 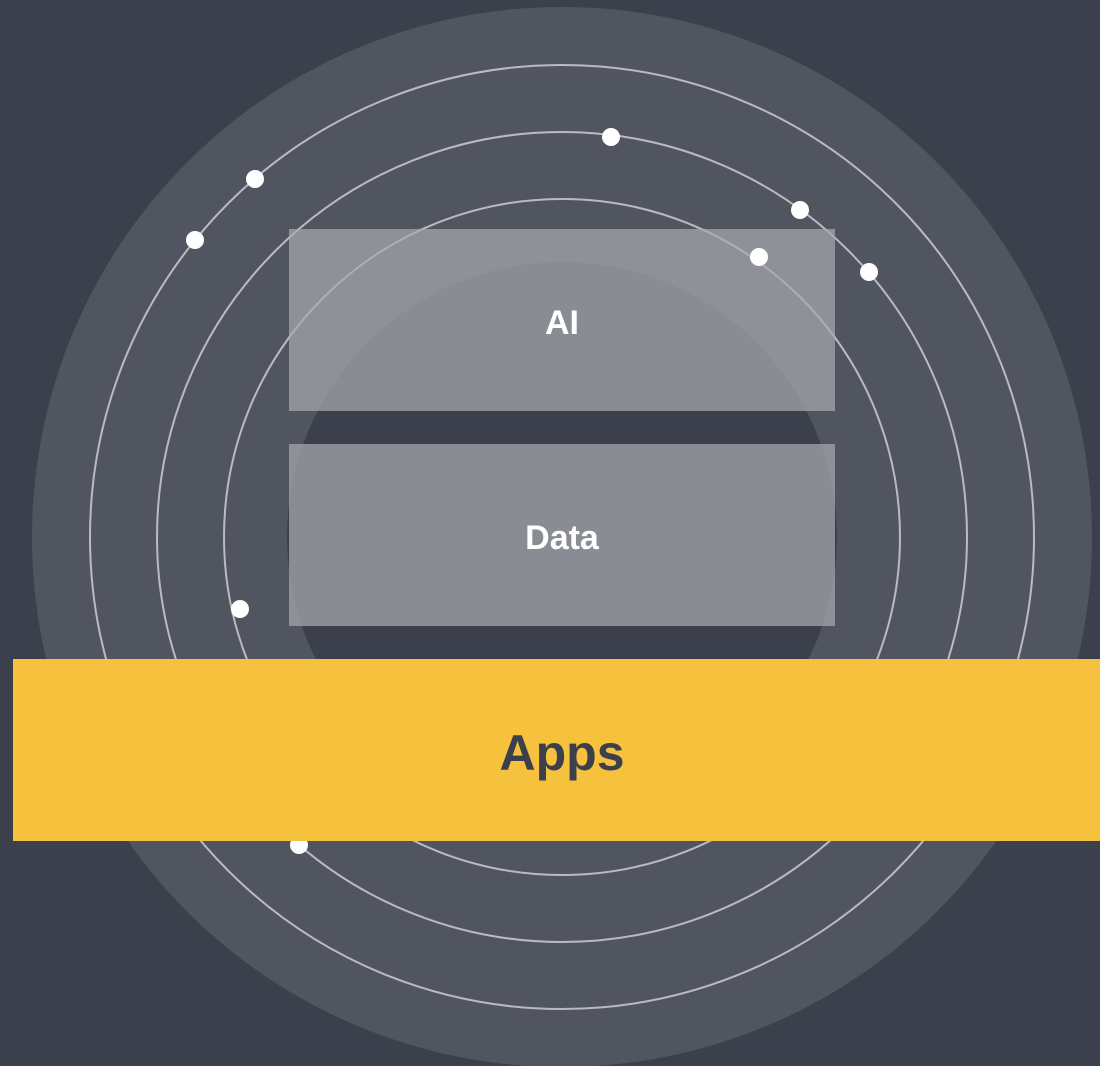 I want to click on data-label: Data, so click(x=562, y=538).